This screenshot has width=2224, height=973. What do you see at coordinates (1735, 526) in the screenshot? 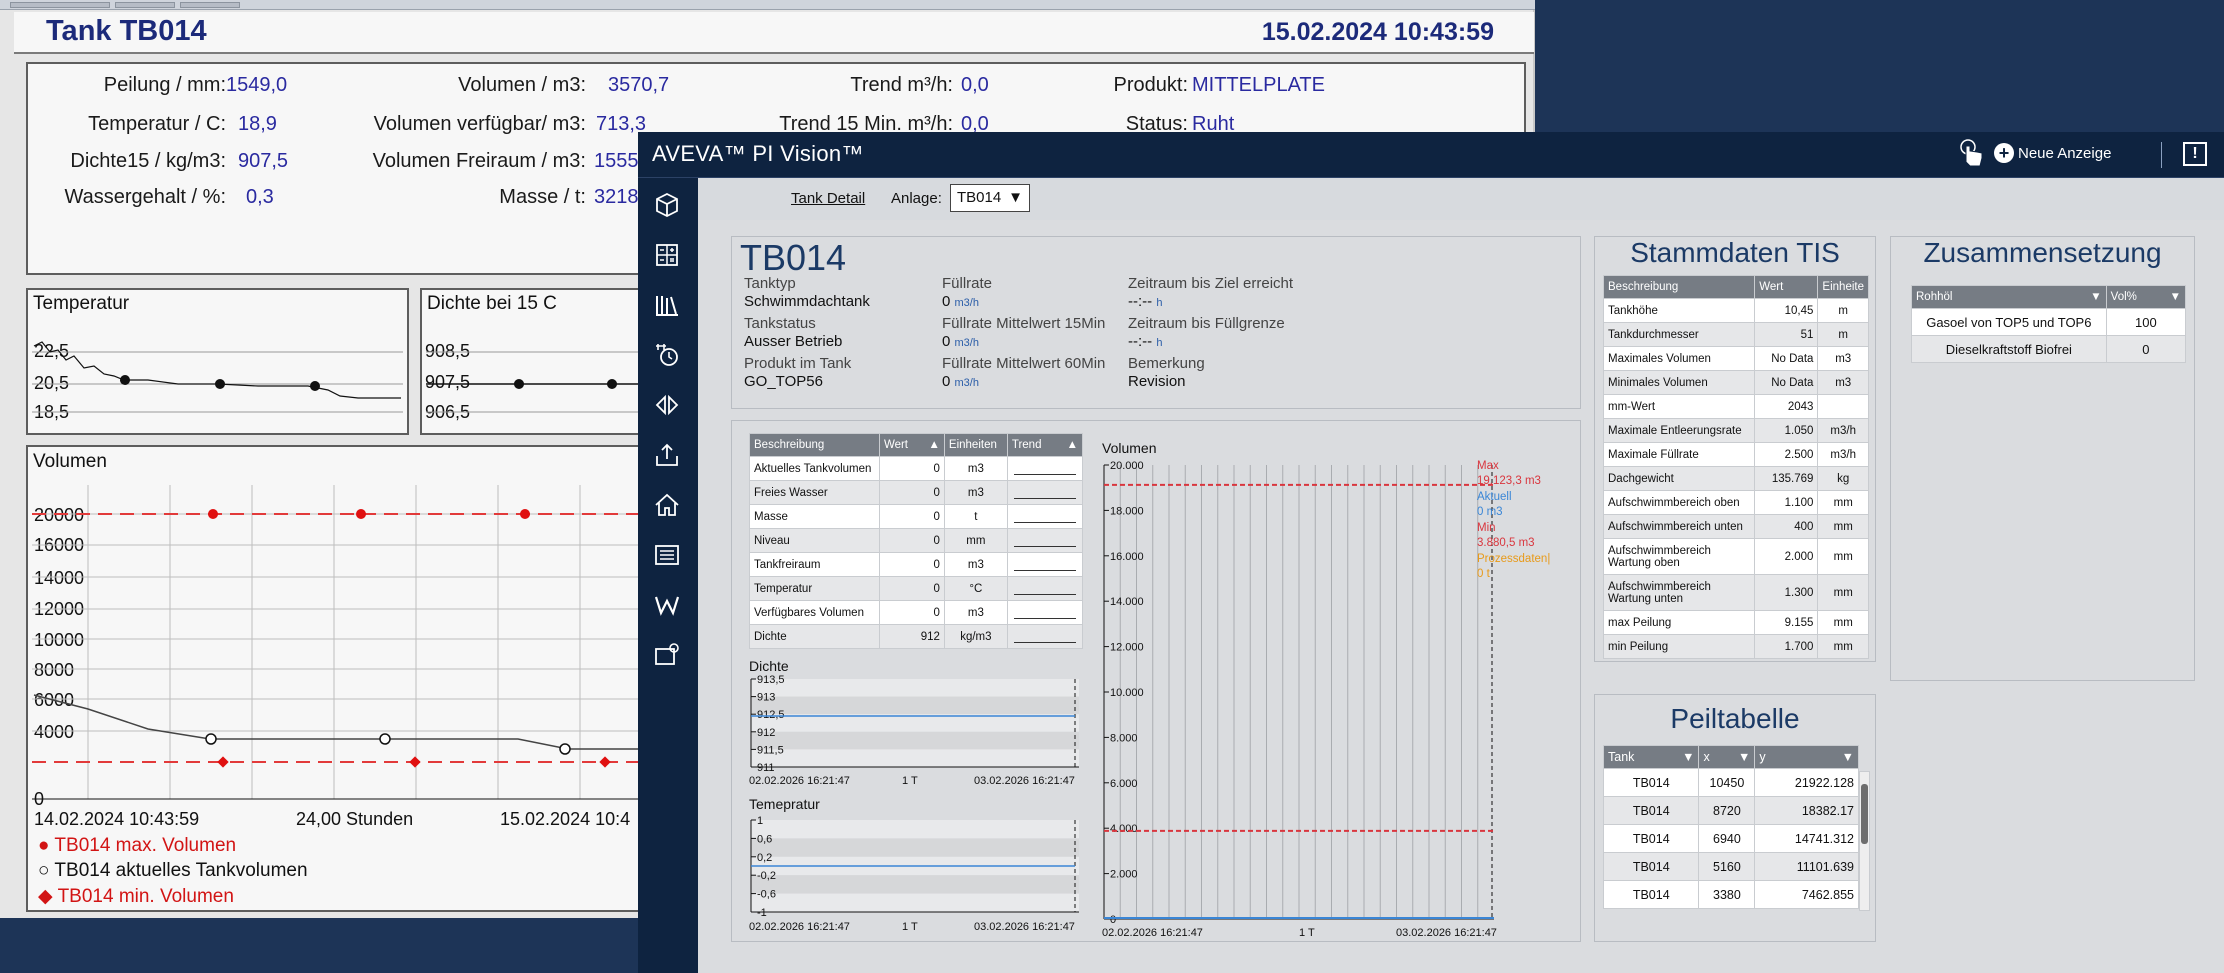
I see `table-row: Aufschwimmbereich unten 400 mm` at bounding box center [1735, 526].